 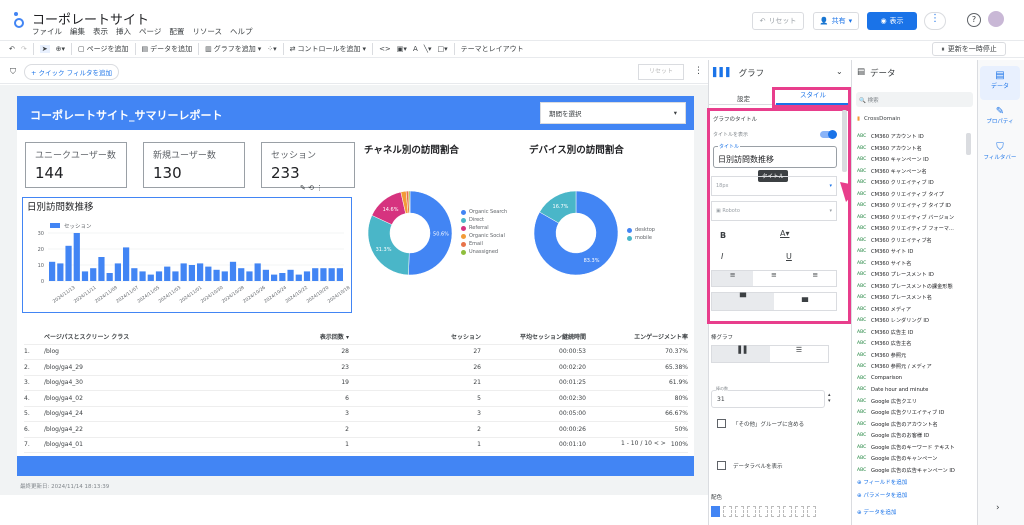 What do you see at coordinates (911, 471) in the screenshot?
I see `field-item: ABC Google 広告の広告キャンペーン ID` at bounding box center [911, 471].